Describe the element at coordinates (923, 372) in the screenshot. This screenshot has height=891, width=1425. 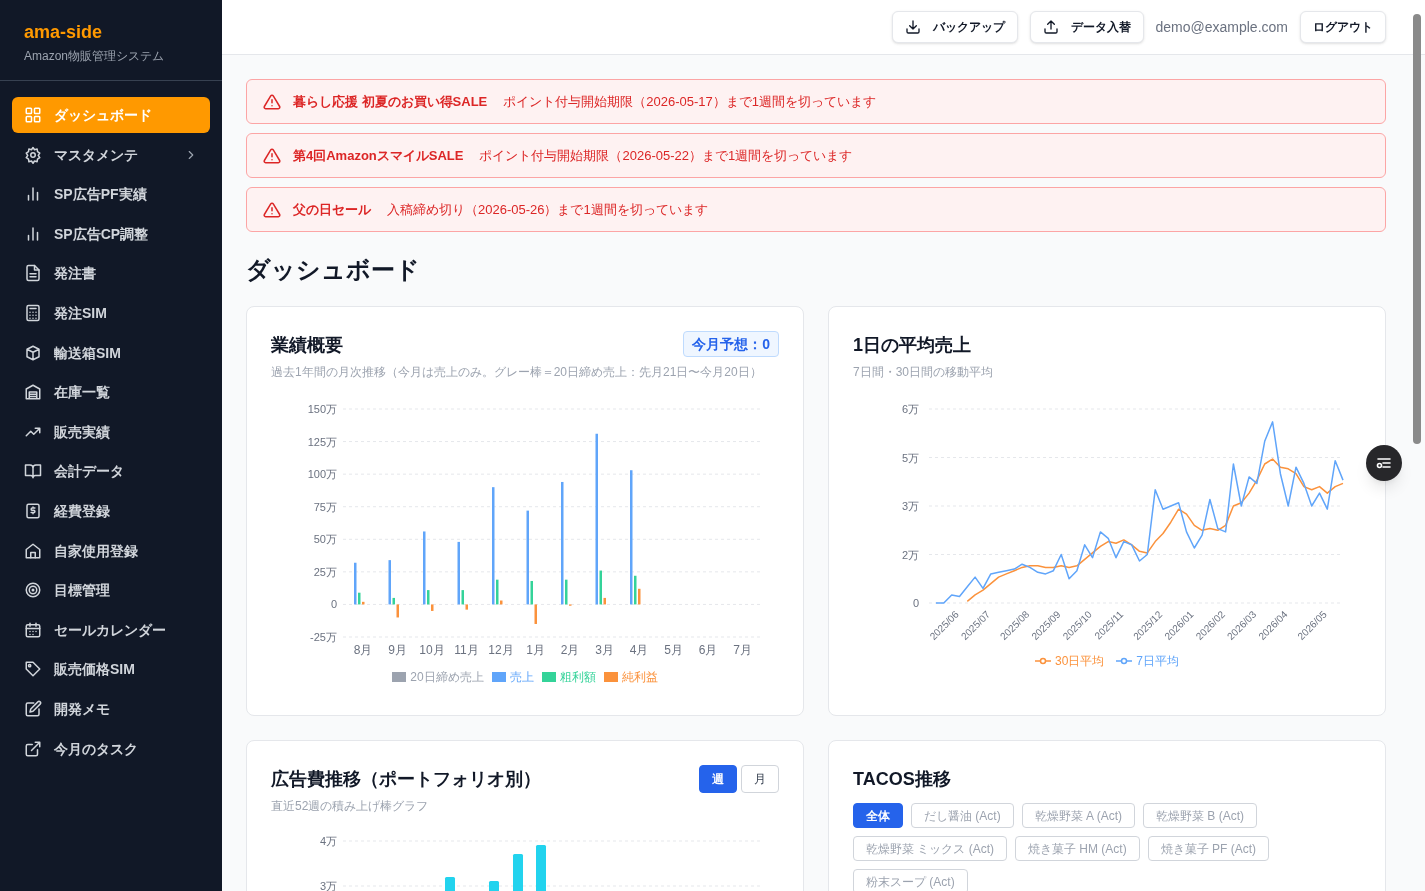
I see `card-subtitle: 7日間・30日間の移動平均` at that location.